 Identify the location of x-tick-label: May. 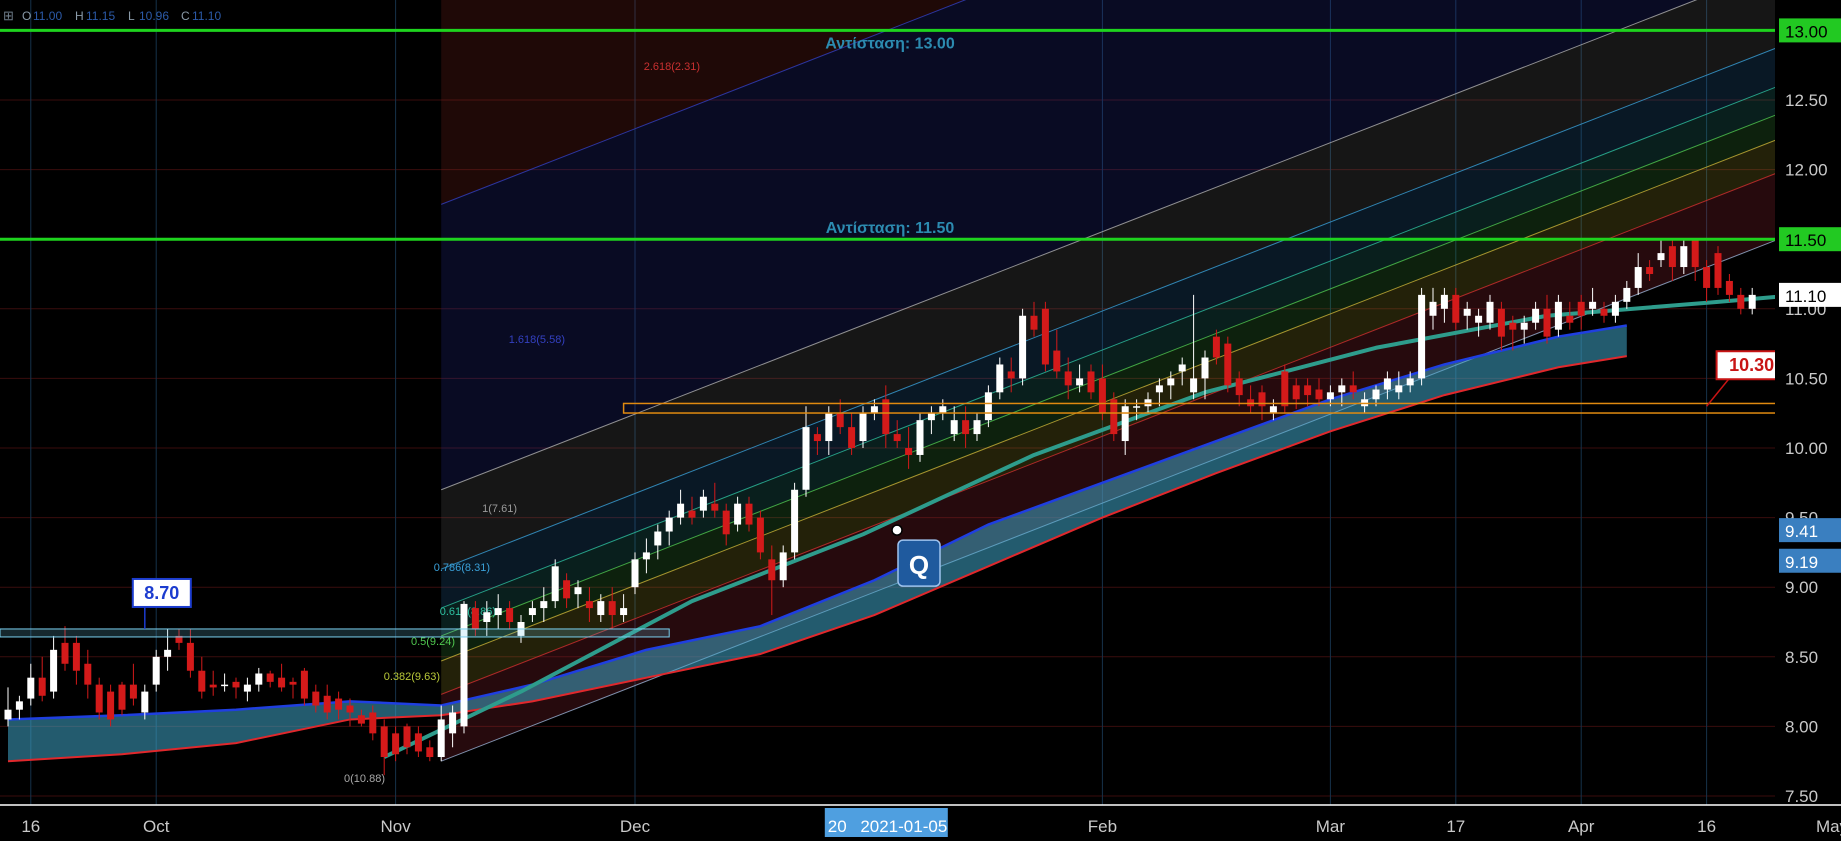
(1828, 826).